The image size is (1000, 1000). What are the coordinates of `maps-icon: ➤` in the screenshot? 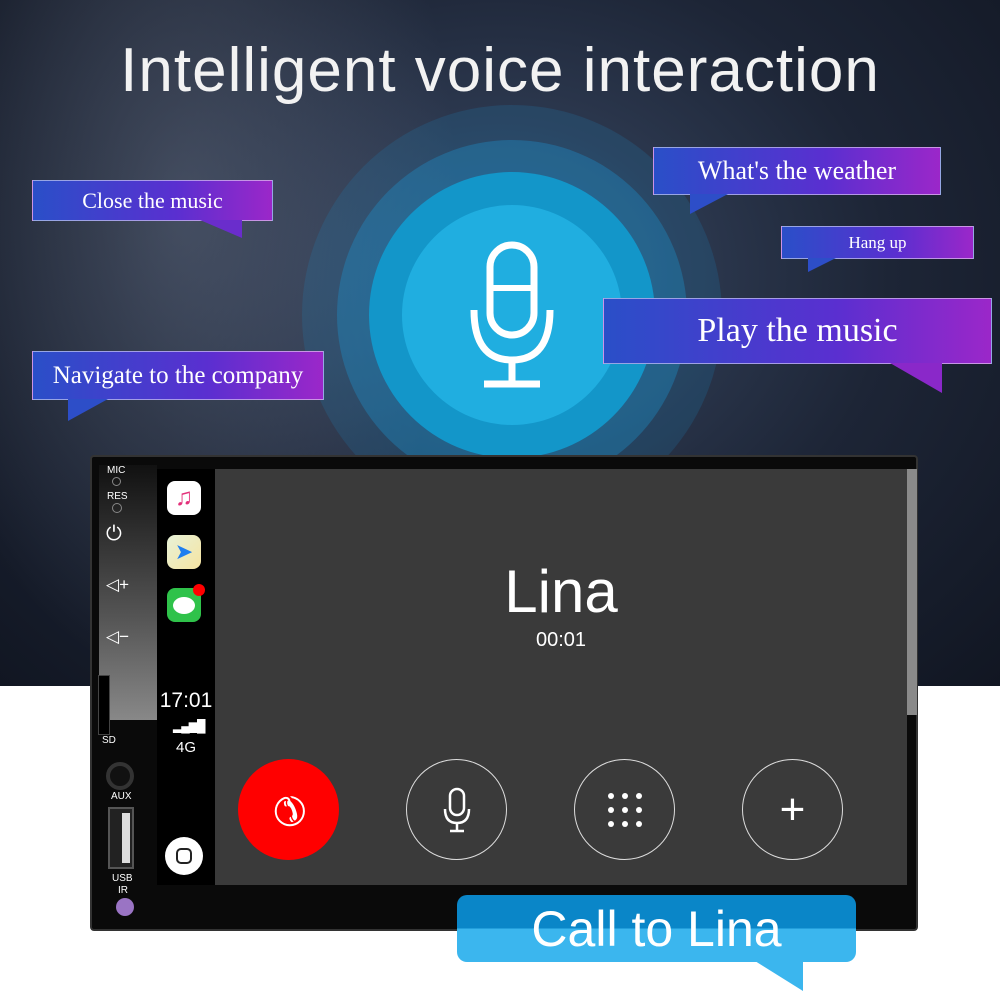 It's located at (184, 552).